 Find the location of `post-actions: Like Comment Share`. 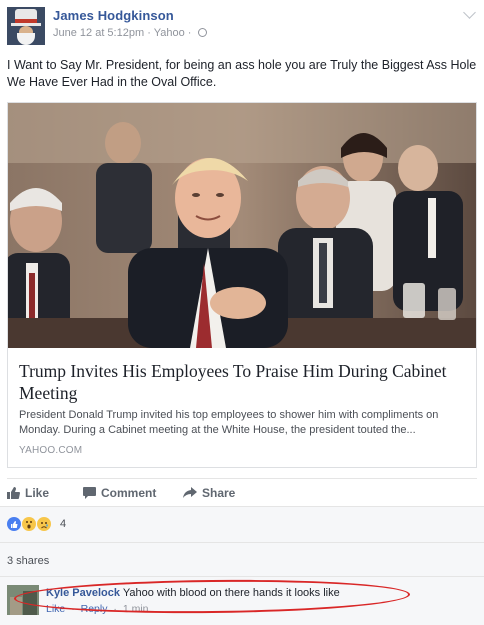

post-actions: Like Comment Share is located at coordinates (242, 492).